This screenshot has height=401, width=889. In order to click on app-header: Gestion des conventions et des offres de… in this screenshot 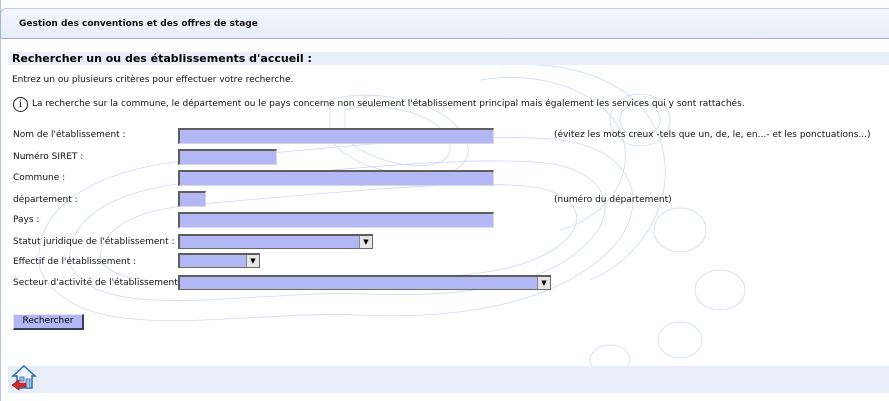, I will do `click(444, 23)`.